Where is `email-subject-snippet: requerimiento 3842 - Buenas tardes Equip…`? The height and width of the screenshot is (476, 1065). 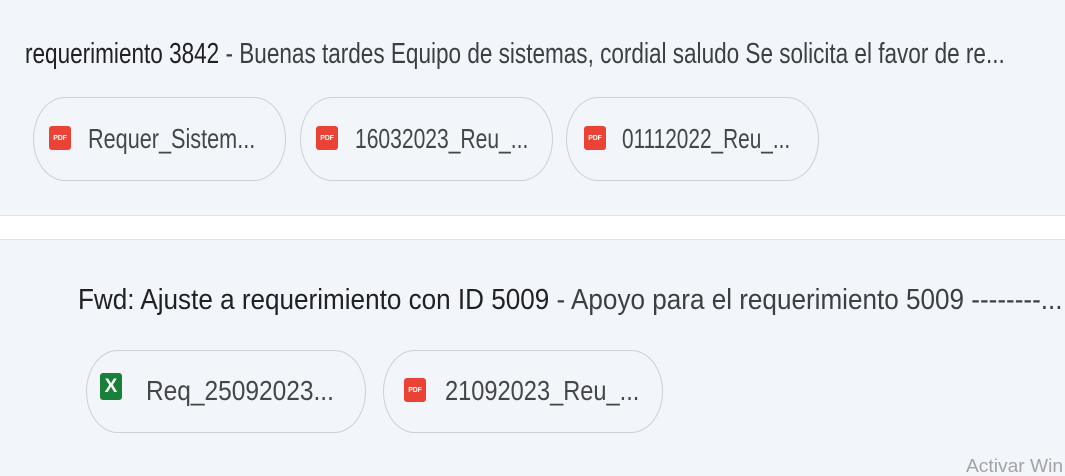 email-subject-snippet: requerimiento 3842 - Buenas tardes Equip… is located at coordinates (515, 54).